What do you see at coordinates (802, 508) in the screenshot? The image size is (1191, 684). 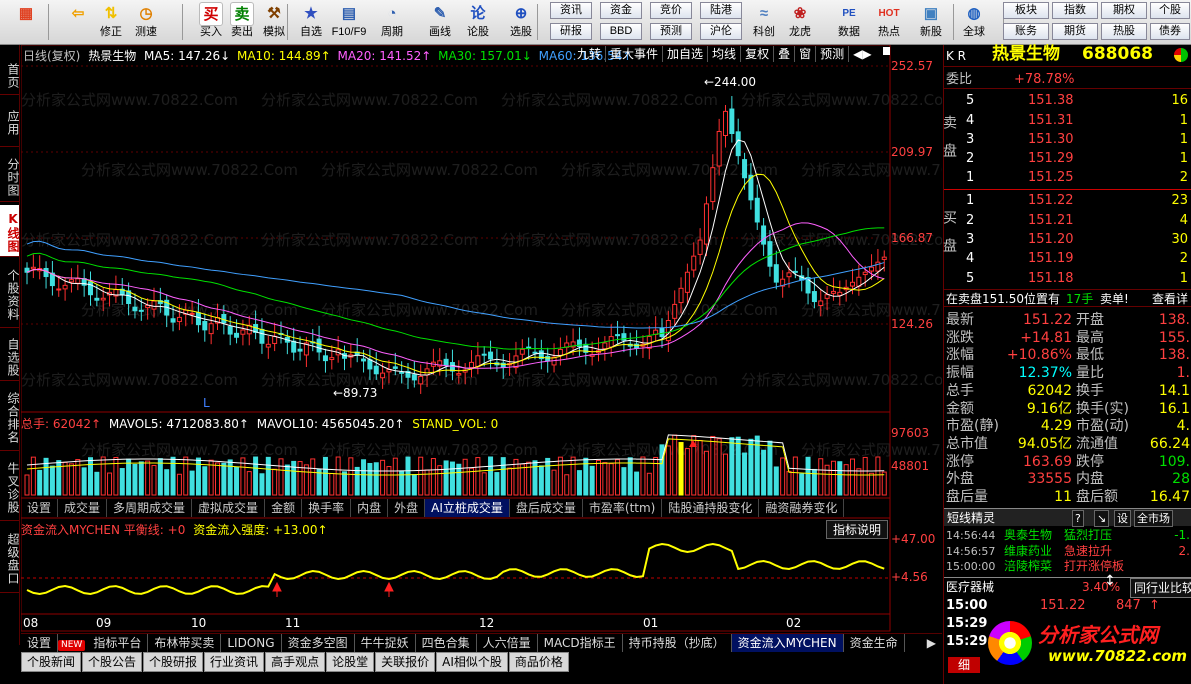 I see `indicator-tab: 融资融券变化` at bounding box center [802, 508].